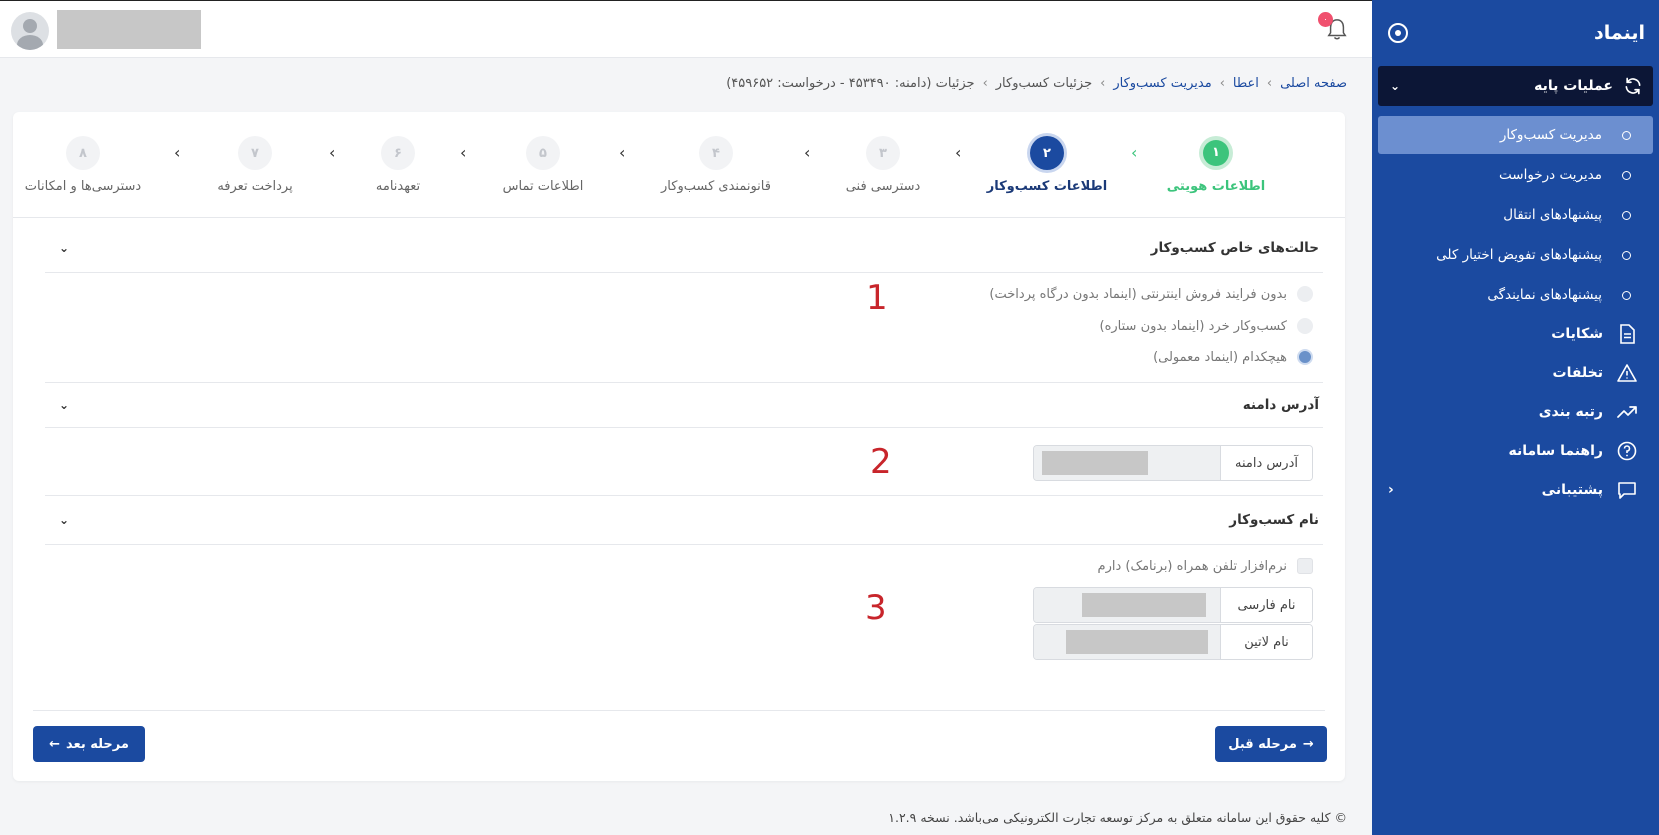 The image size is (1659, 835). I want to click on breadcrumb-grant: اعطا, so click(1246, 83).